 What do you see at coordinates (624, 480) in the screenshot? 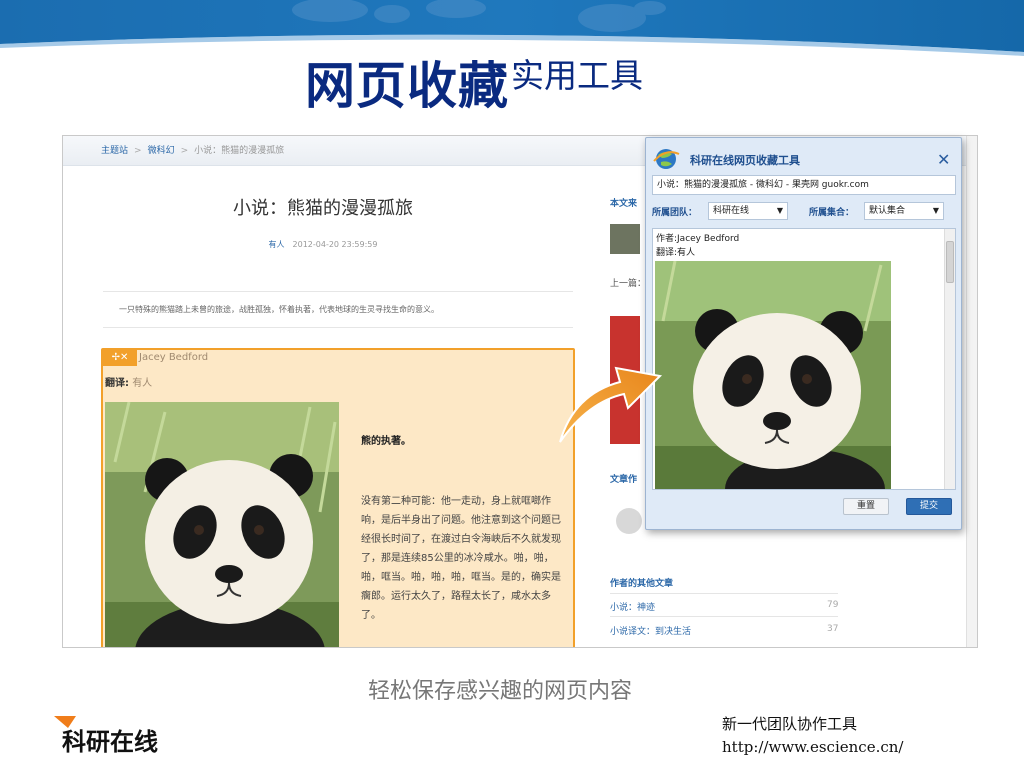
I see `articles-label: 文章作` at bounding box center [624, 480].